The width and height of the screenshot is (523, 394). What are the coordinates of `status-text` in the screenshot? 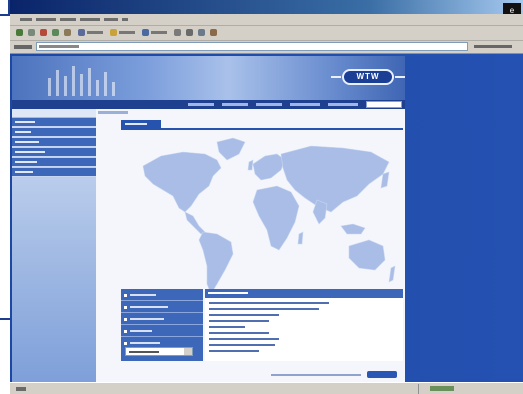 It's located at (21, 389).